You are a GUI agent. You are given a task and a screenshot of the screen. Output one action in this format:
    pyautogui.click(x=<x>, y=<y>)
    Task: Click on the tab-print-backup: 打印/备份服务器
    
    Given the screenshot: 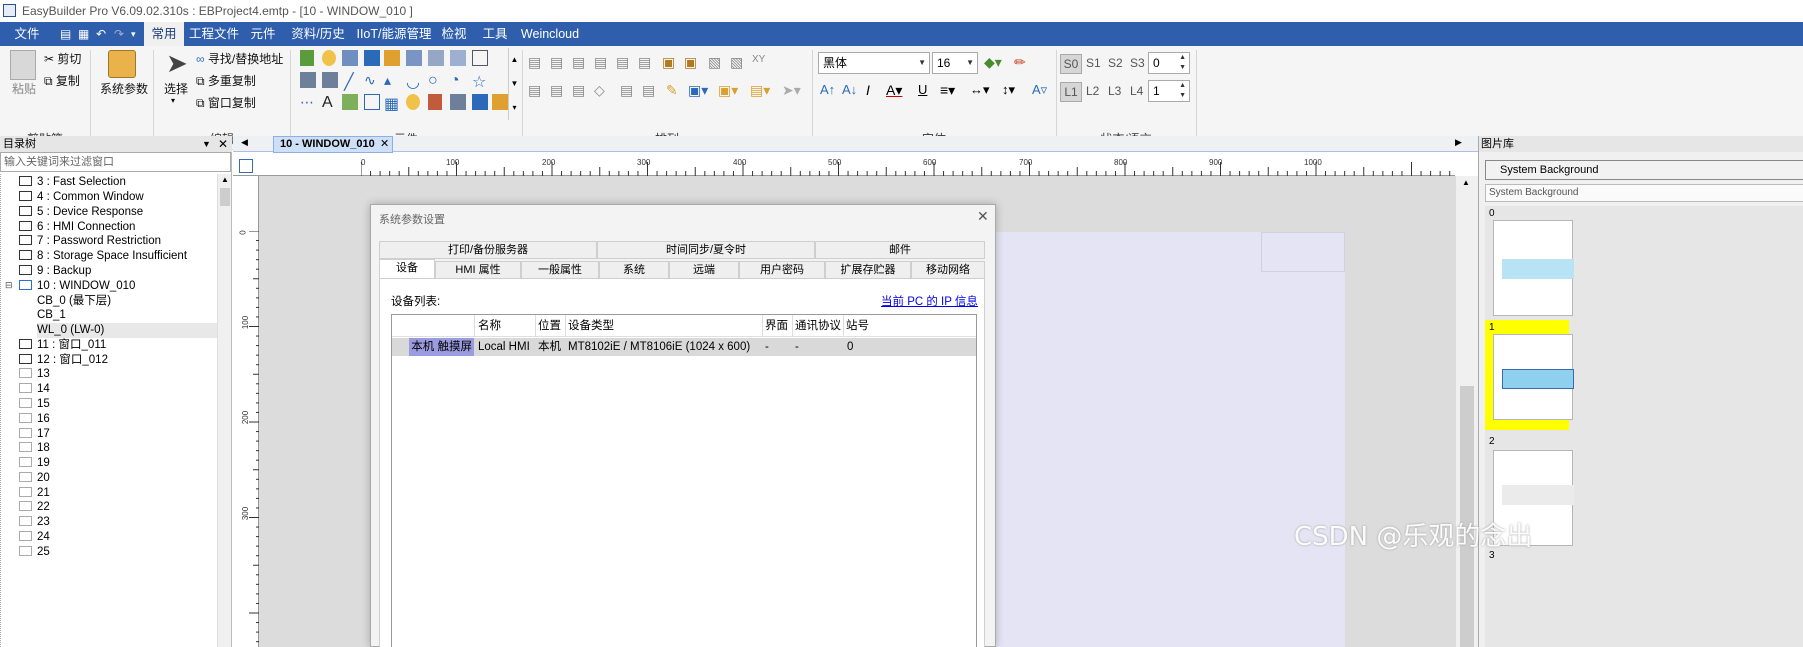 What is the action you would take?
    pyautogui.click(x=488, y=250)
    